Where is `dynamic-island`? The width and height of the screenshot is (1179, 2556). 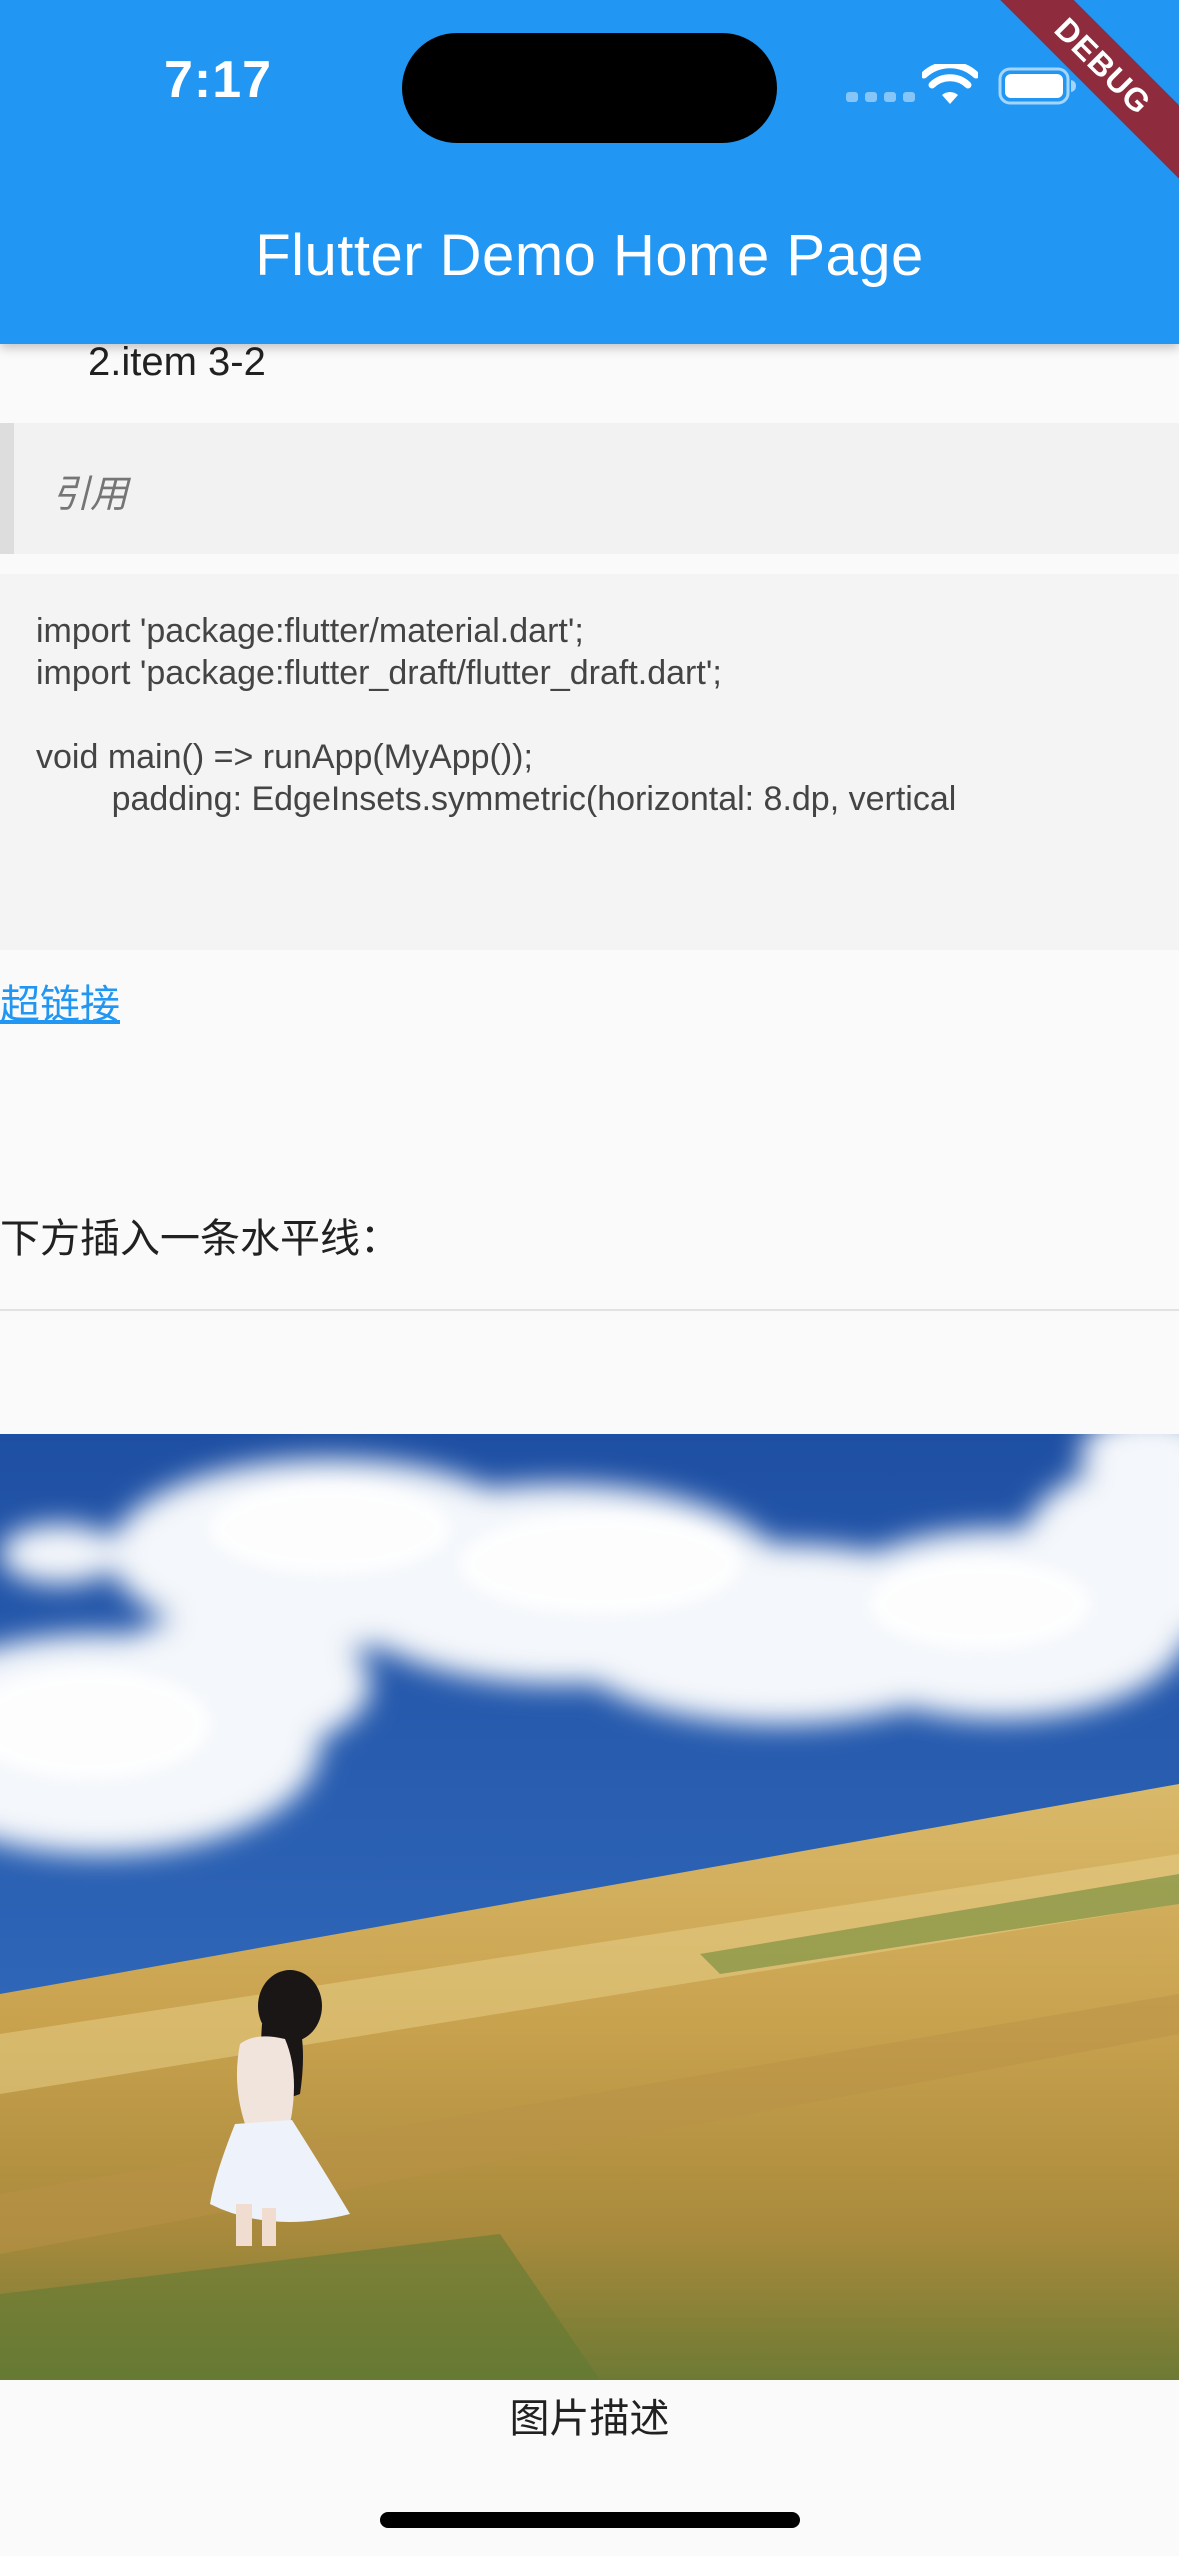 dynamic-island is located at coordinates (589, 88).